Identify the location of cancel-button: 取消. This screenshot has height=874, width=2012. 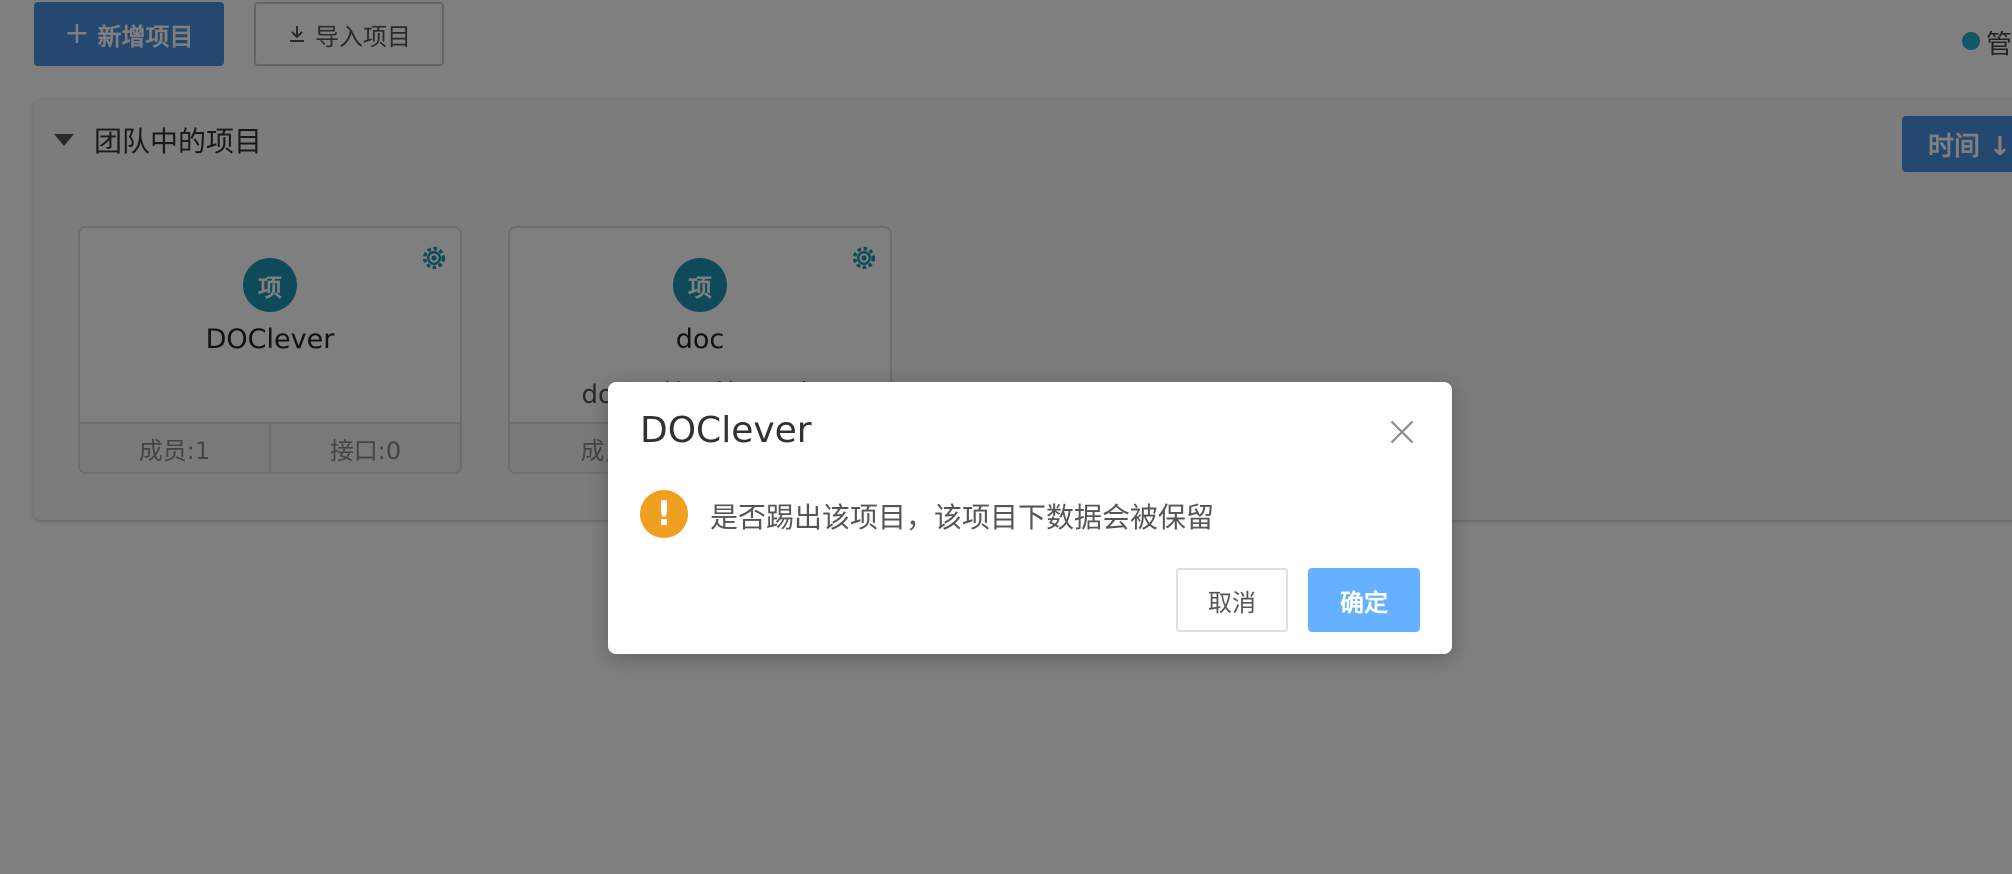
(1232, 600).